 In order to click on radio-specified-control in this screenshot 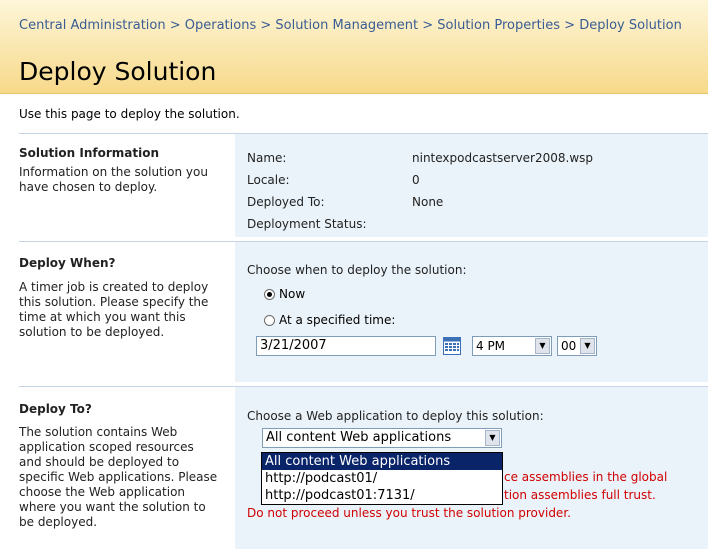, I will do `click(269, 320)`.